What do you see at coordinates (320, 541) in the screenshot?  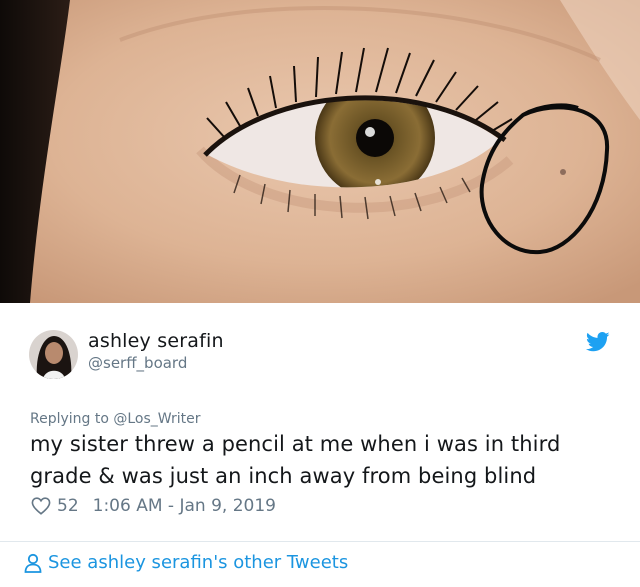 I see `footer-divider` at bounding box center [320, 541].